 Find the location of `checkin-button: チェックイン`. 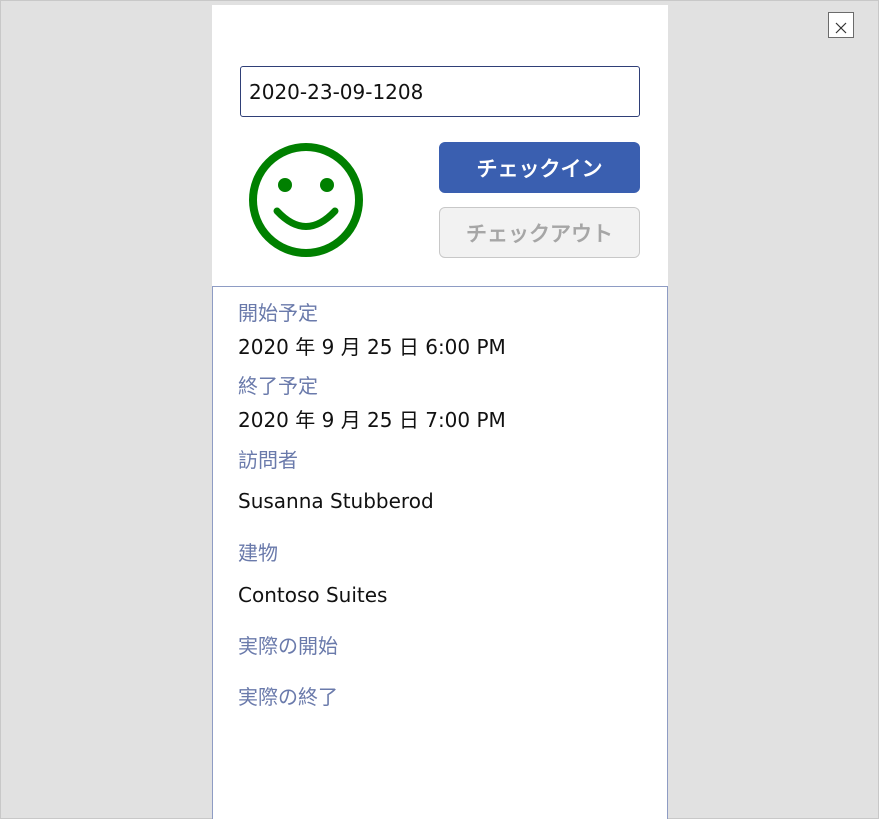

checkin-button: チェックイン is located at coordinates (539, 167).